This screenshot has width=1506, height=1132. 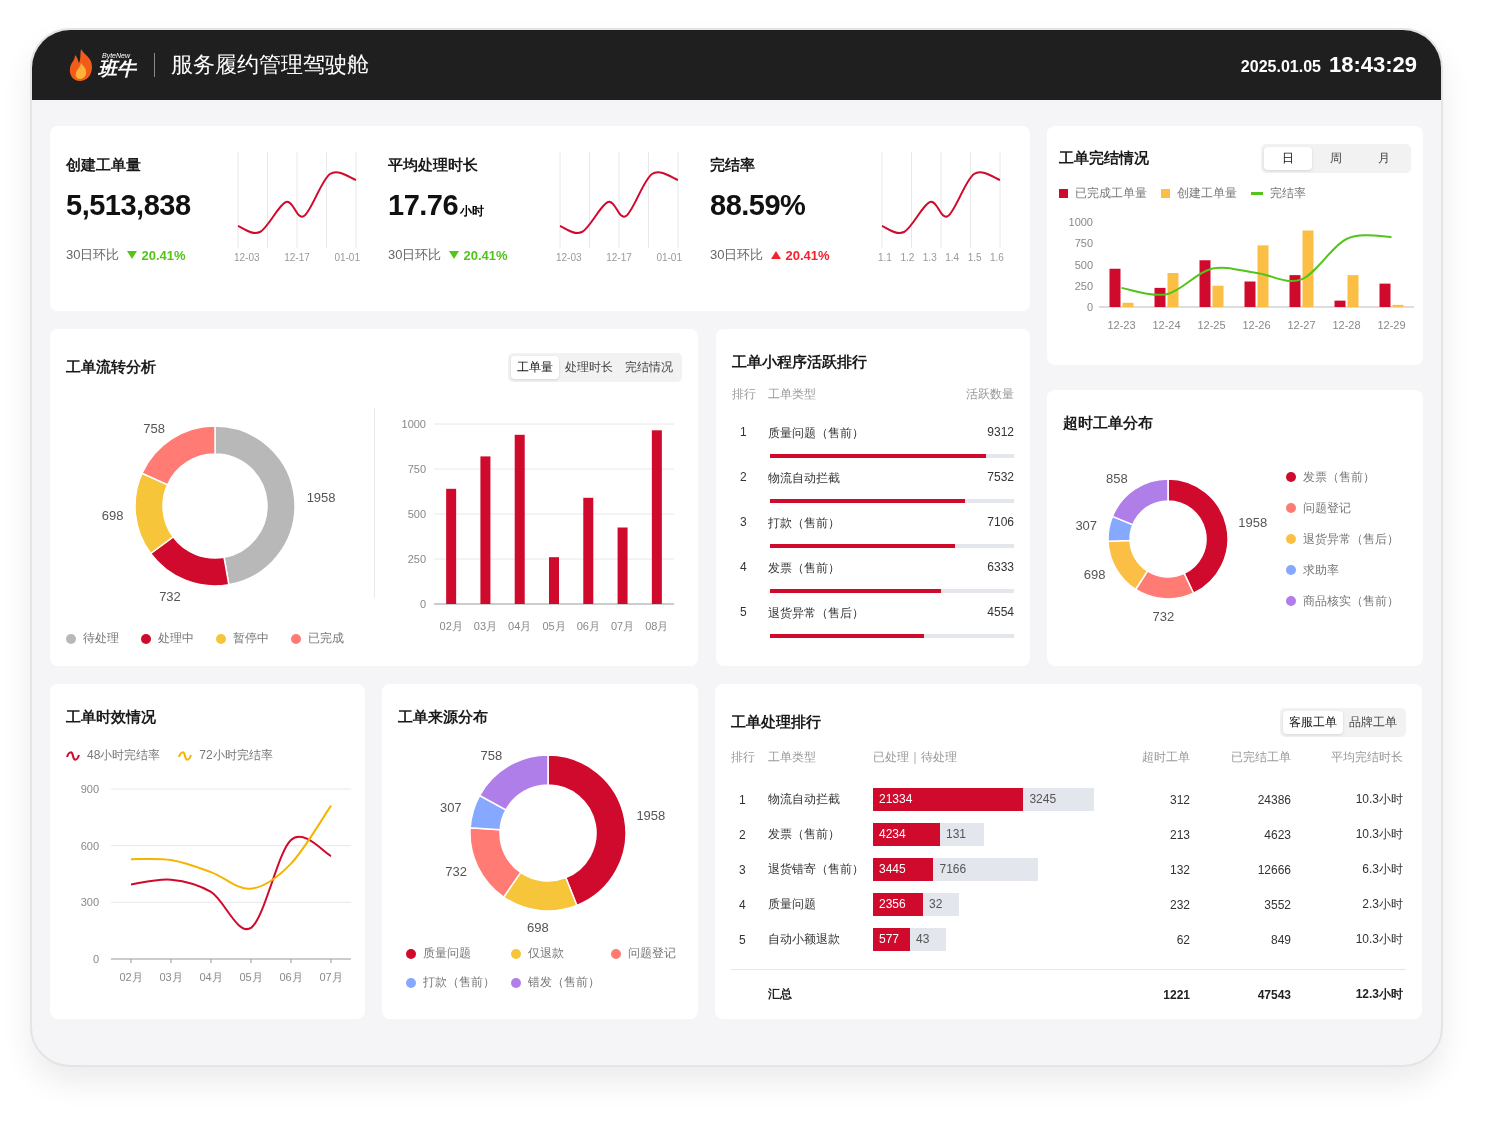 I want to click on legend-label: 完结率, so click(x=1288, y=193).